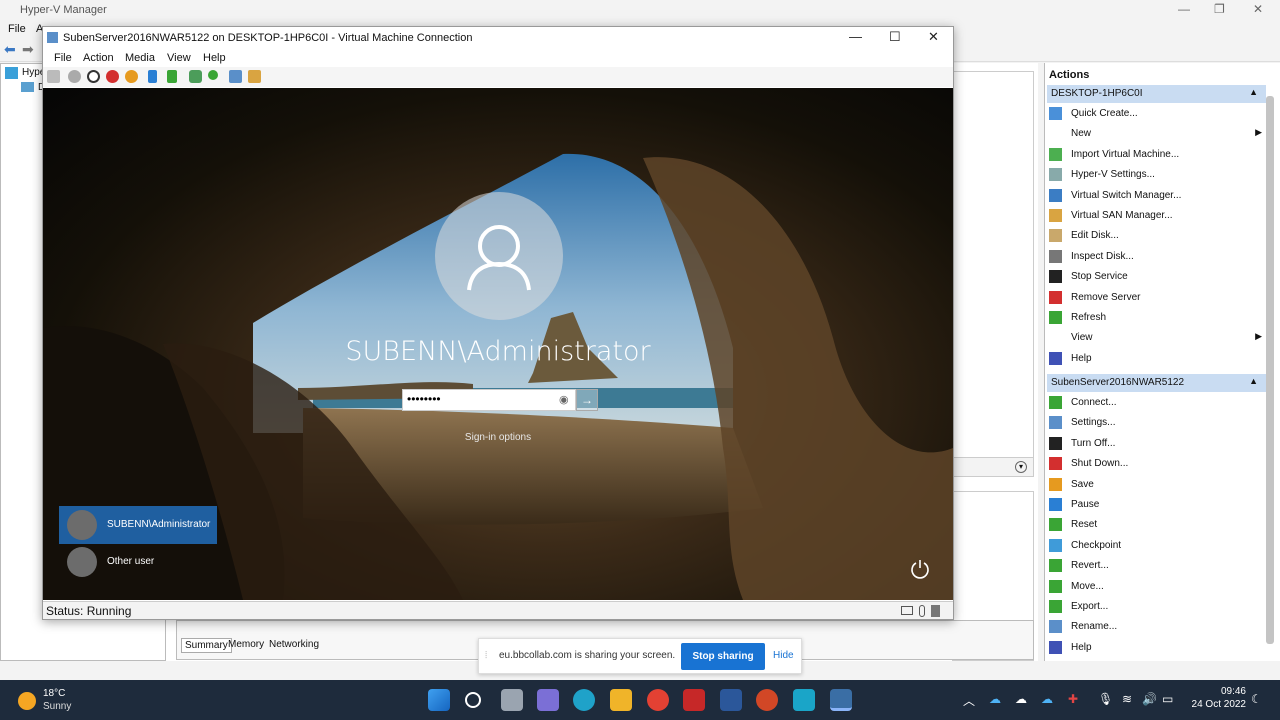 The height and width of the screenshot is (720, 1280). Describe the element at coordinates (17, 29) in the screenshot. I see `menu-file: File` at that location.